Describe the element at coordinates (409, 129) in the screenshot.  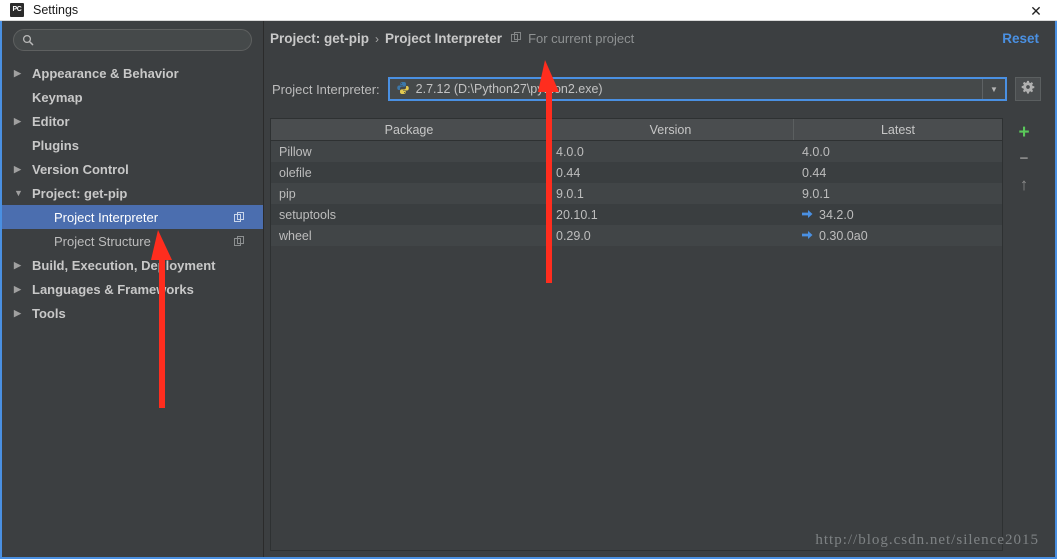
I see `column-header-package: Package` at that location.